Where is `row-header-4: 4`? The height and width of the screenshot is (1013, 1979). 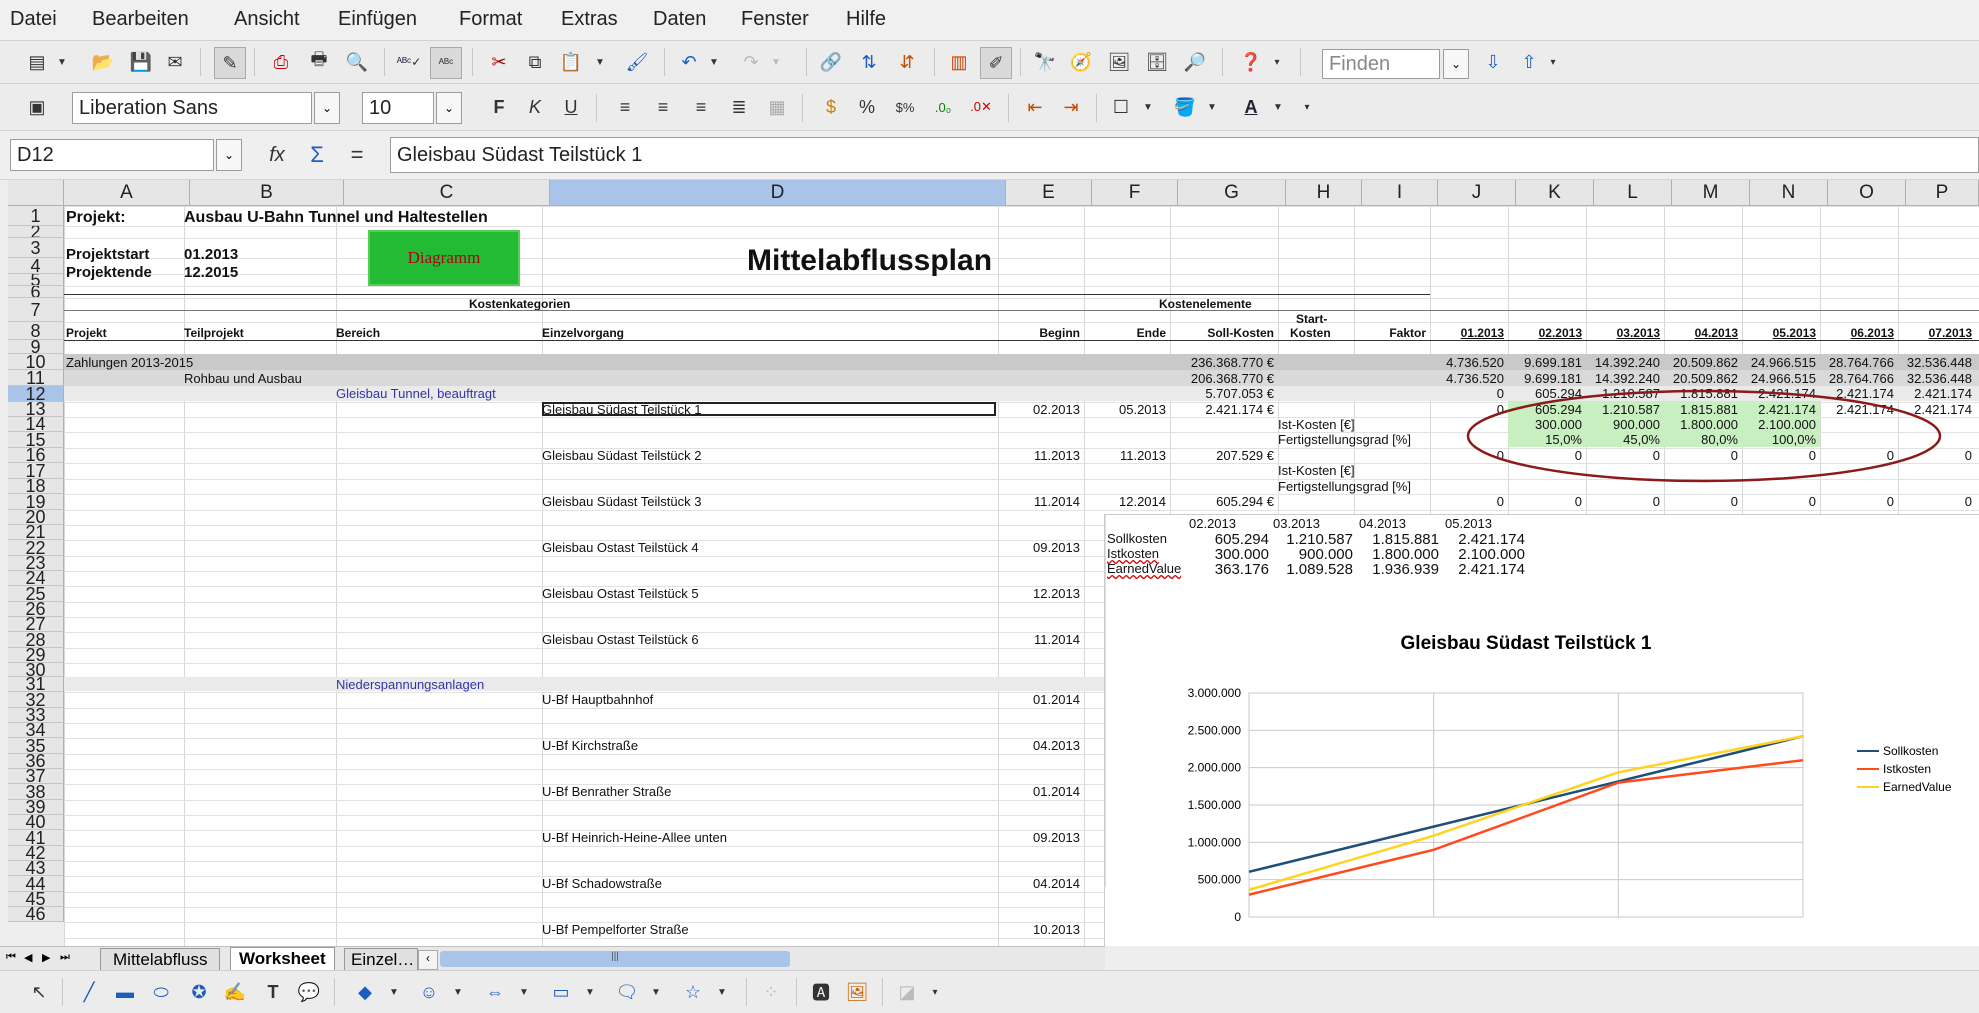 row-header-4: 4 is located at coordinates (36, 266).